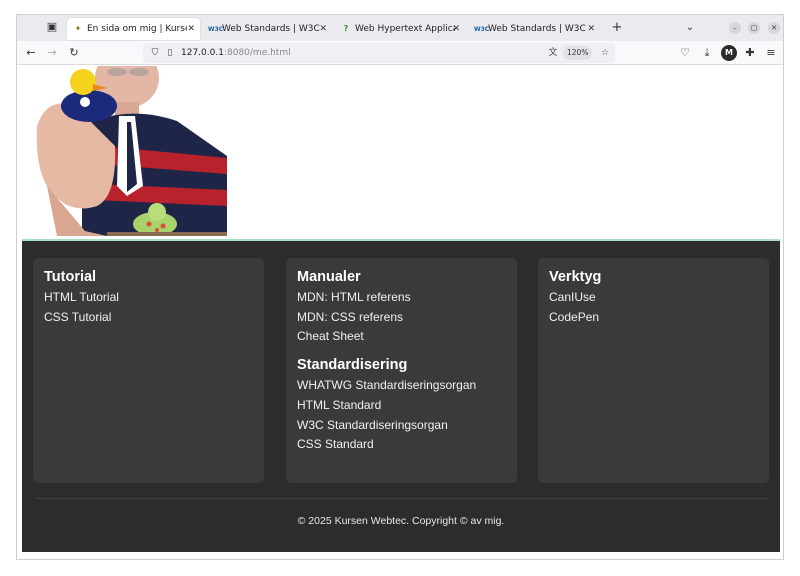 This screenshot has width=800, height=576. What do you see at coordinates (155, 53) in the screenshot?
I see `shield-icon: ⛉` at bounding box center [155, 53].